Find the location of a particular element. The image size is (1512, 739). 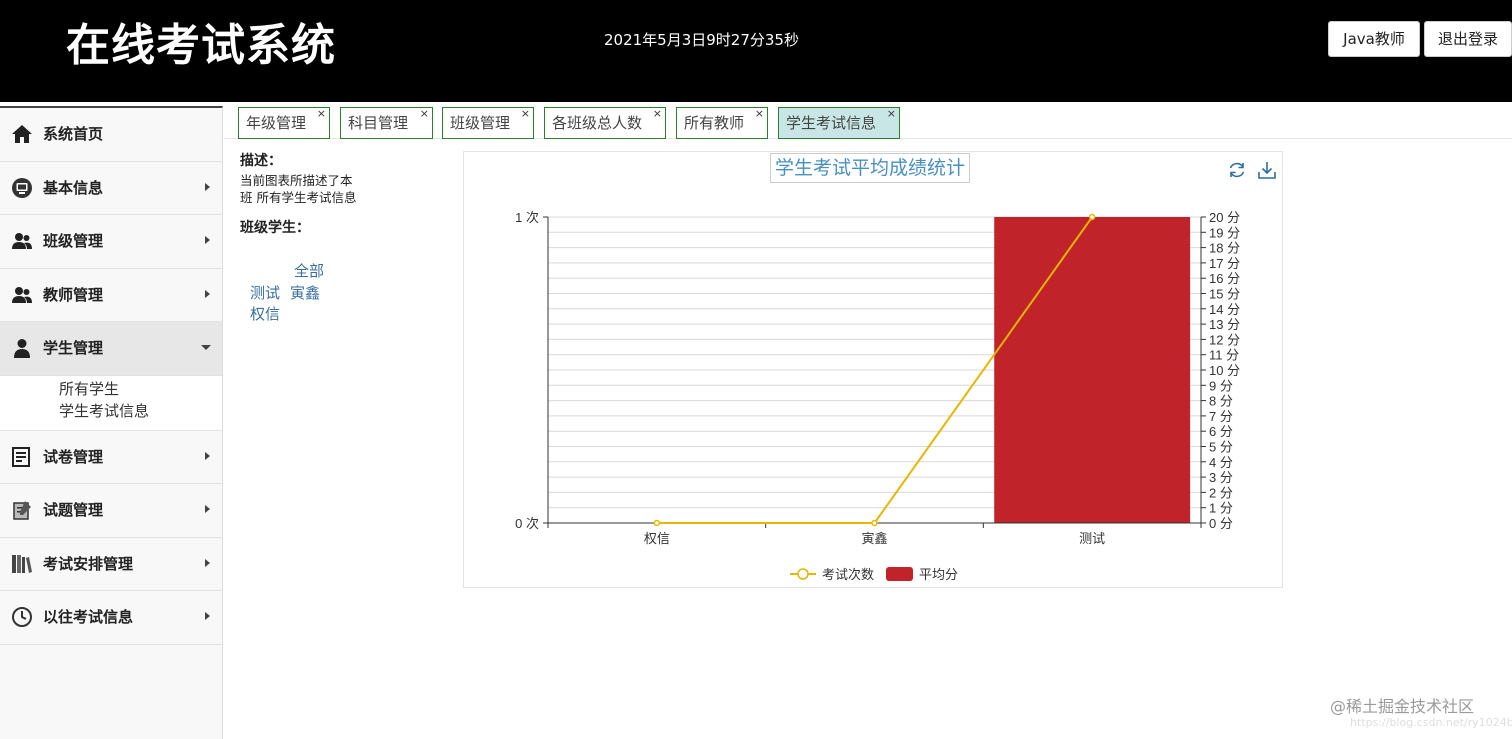

sidebar-item-label: 试题管理 is located at coordinates (73, 510).